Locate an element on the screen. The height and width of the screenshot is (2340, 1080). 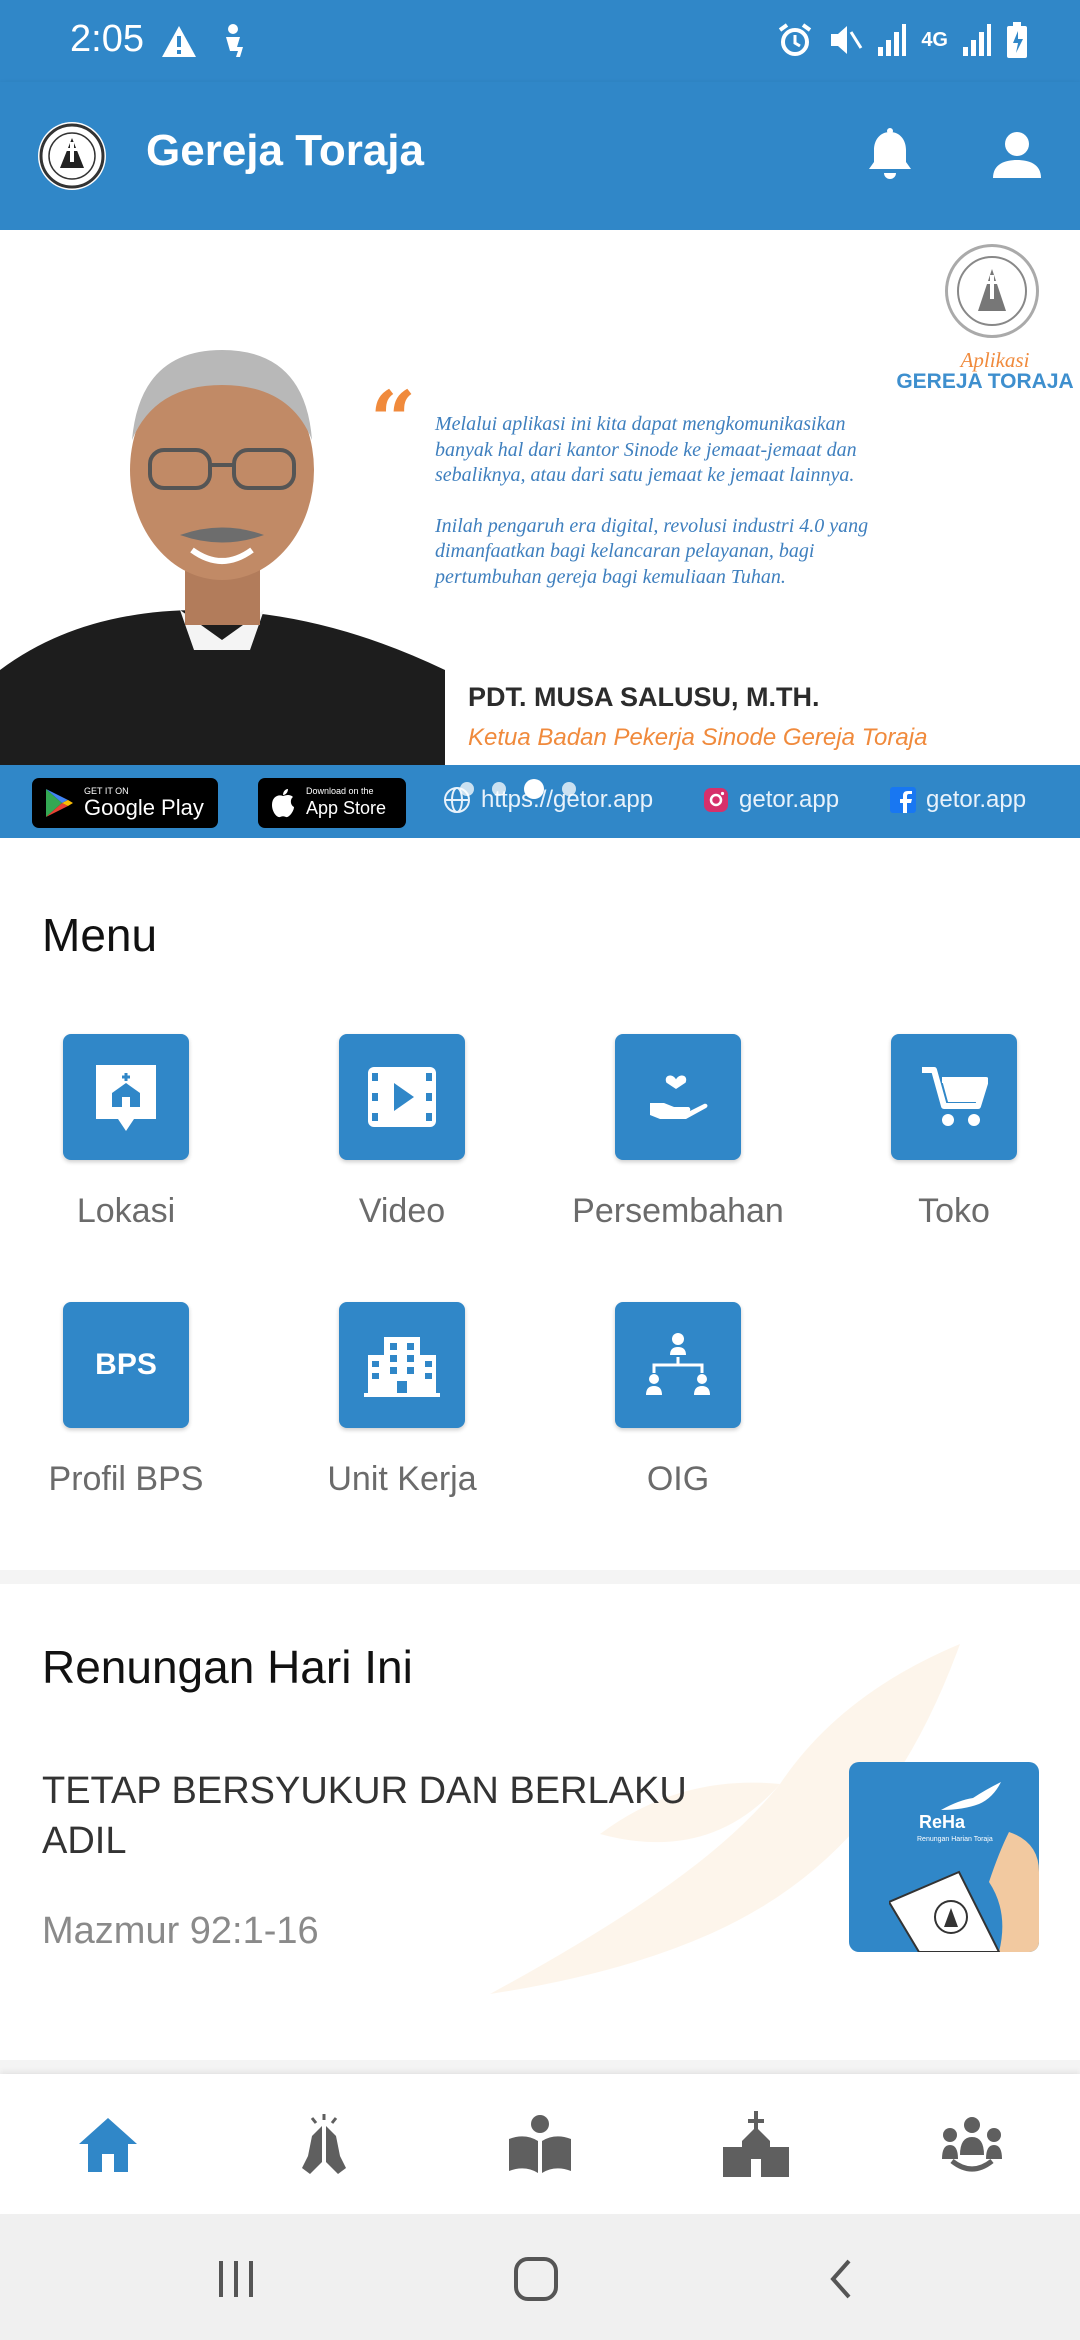
instagram-icon is located at coordinates (716, 800).